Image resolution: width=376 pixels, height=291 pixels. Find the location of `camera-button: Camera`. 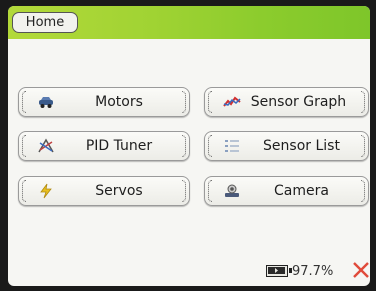

camera-button: Camera is located at coordinates (286, 191).